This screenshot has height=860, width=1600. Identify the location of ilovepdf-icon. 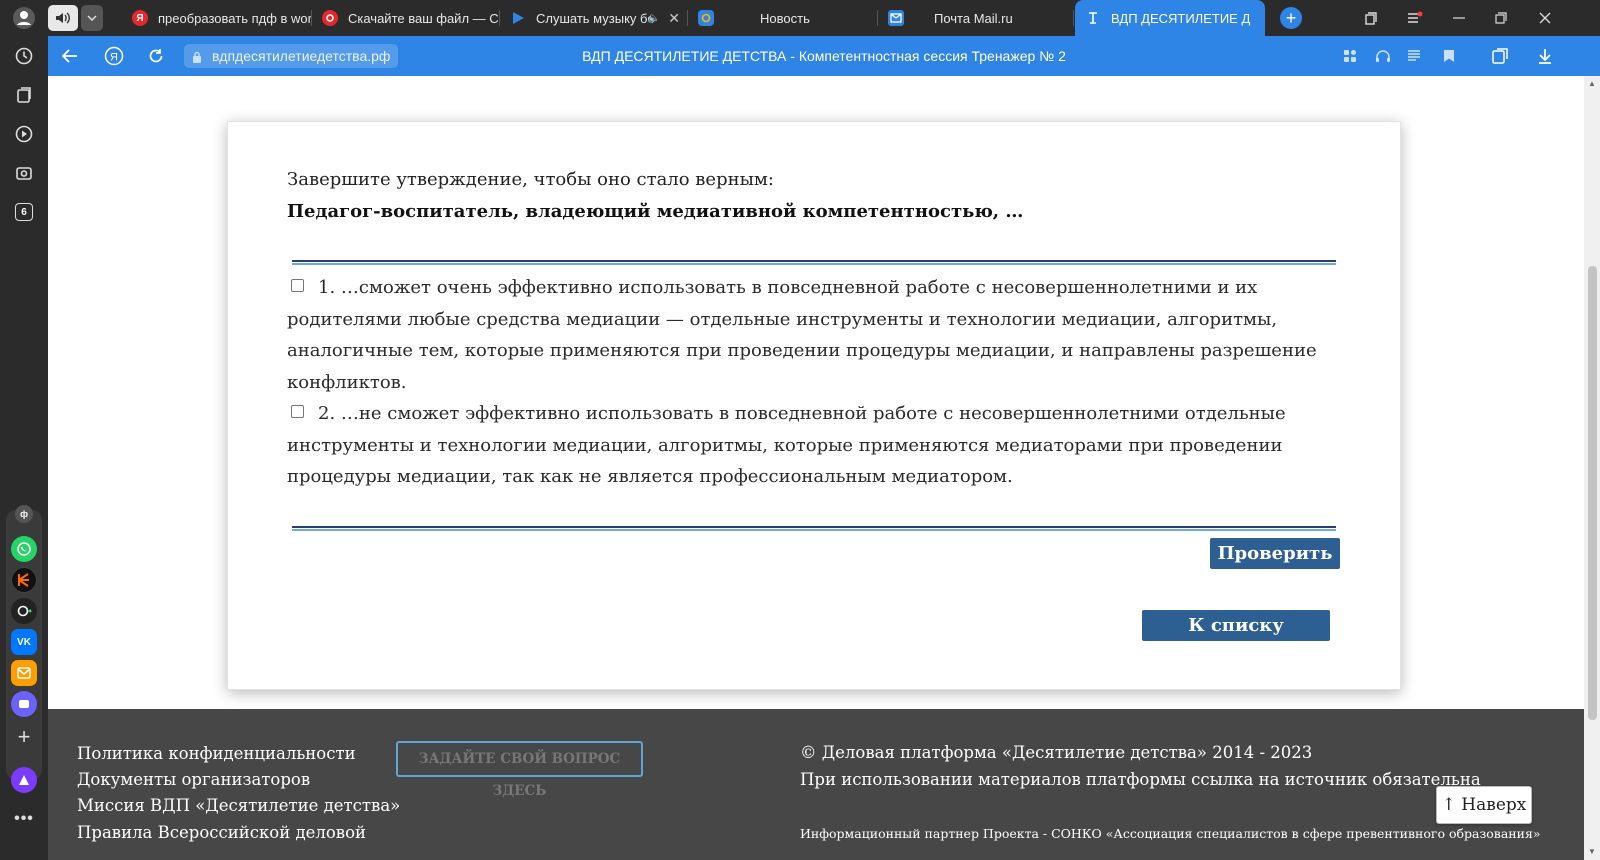
(330, 18).